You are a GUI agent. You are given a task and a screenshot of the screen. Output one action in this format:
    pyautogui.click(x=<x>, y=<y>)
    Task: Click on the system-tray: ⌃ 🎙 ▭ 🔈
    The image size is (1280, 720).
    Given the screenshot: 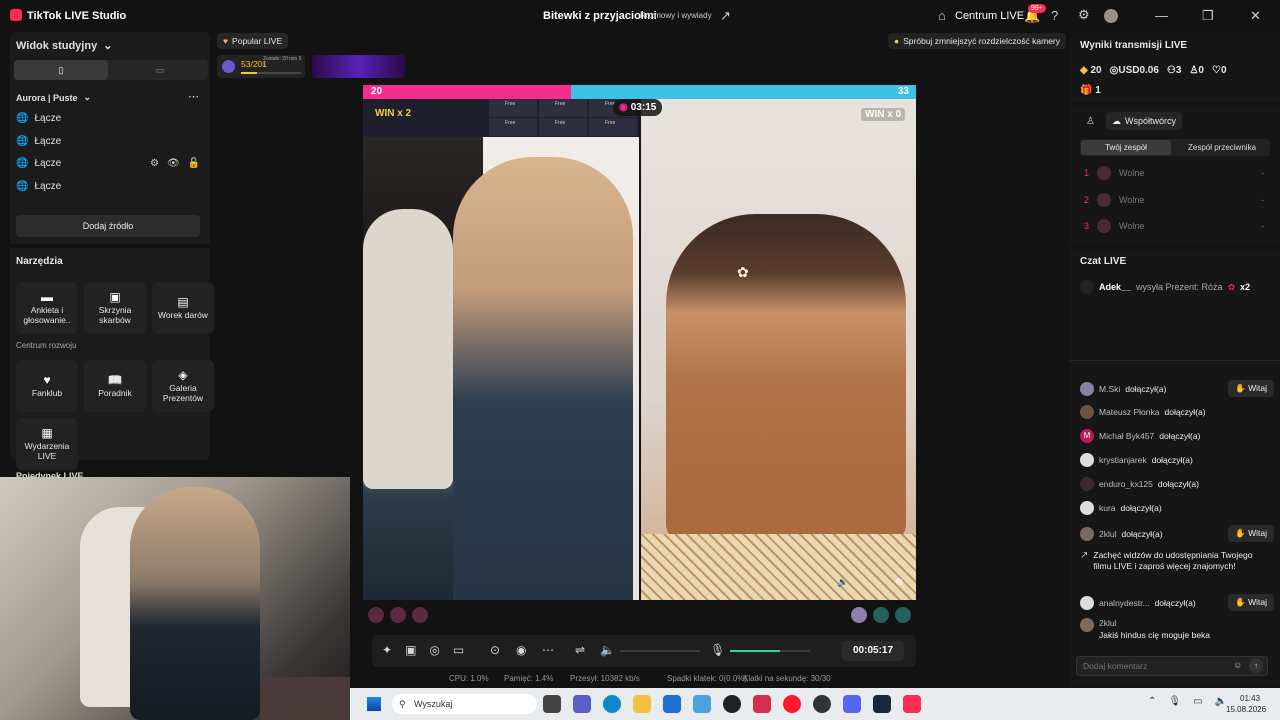 What is the action you would take?
    pyautogui.click(x=1187, y=701)
    